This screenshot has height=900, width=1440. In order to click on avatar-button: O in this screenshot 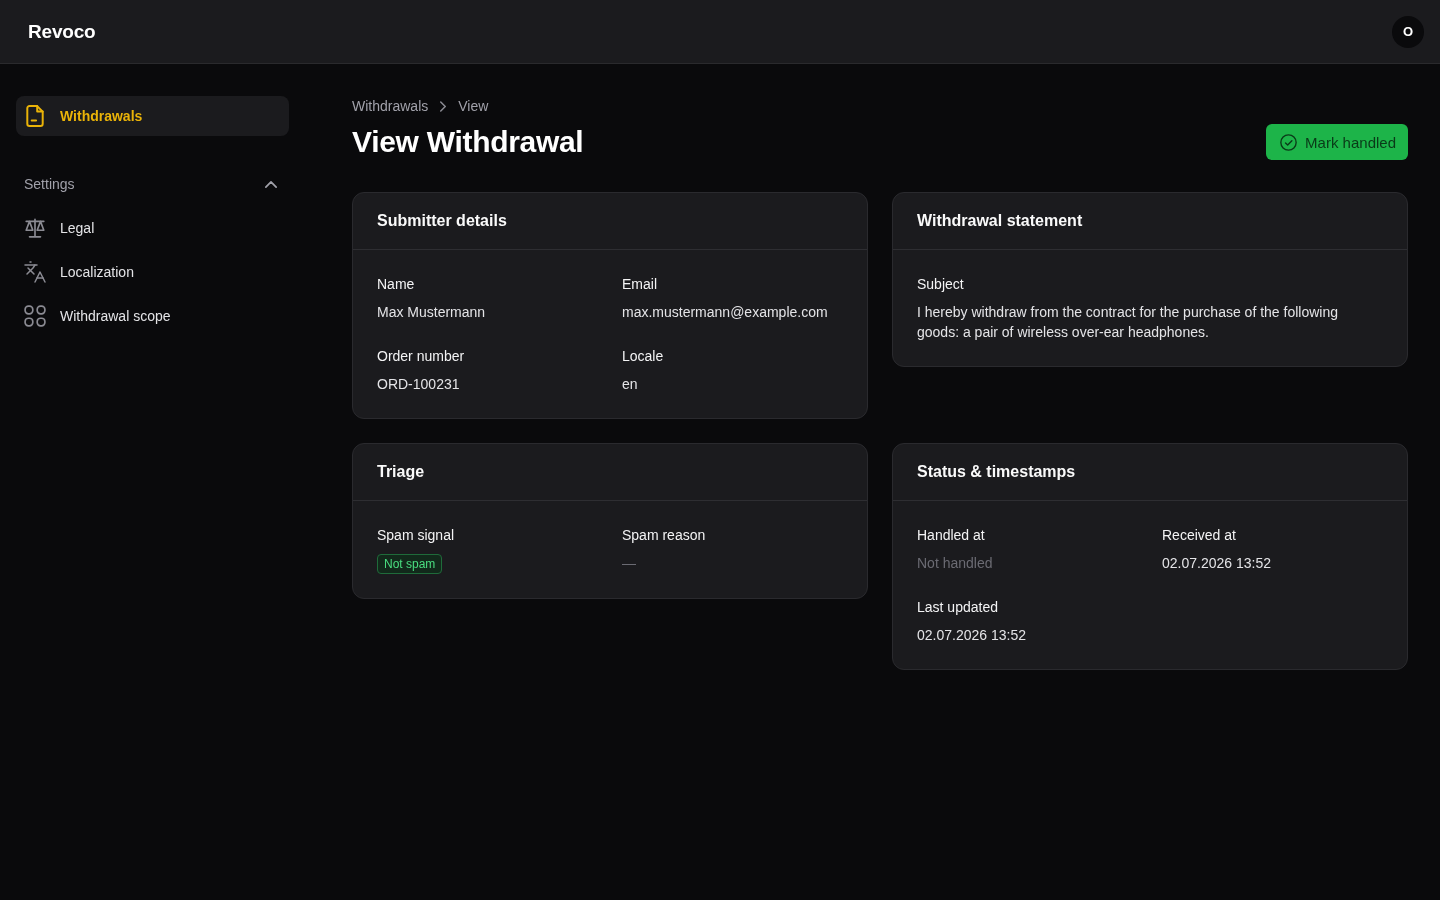, I will do `click(1408, 31)`.